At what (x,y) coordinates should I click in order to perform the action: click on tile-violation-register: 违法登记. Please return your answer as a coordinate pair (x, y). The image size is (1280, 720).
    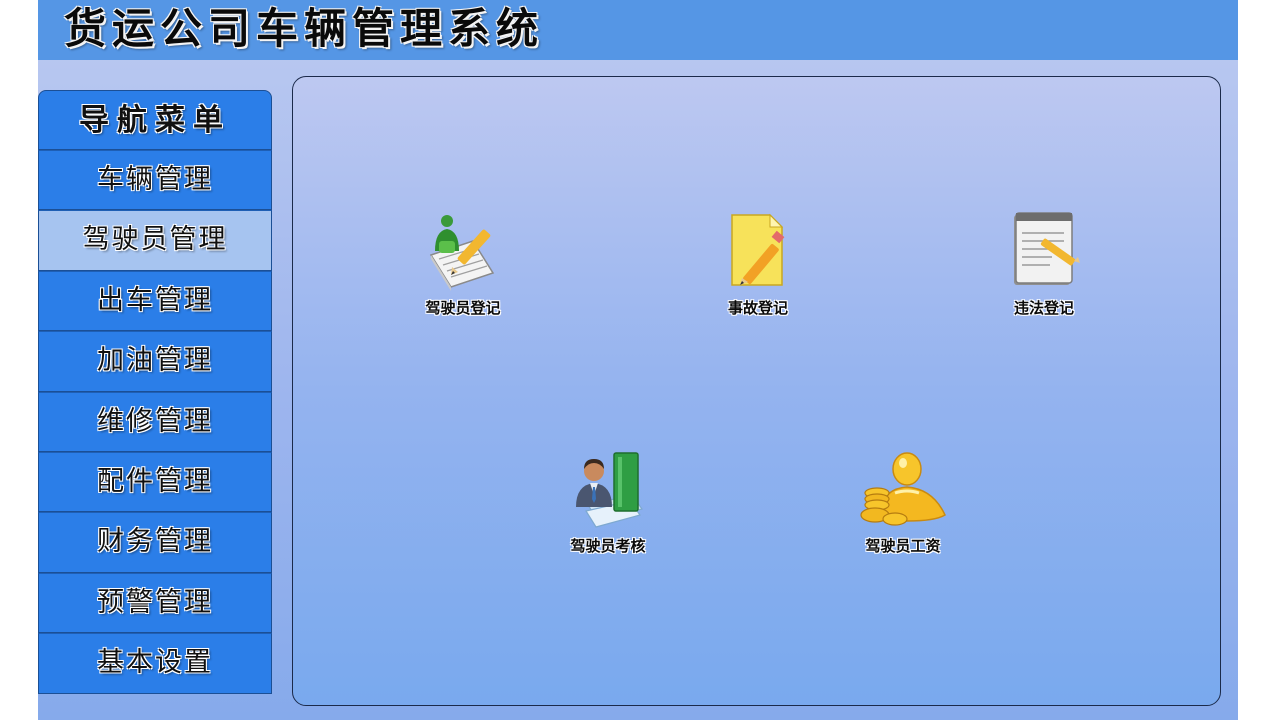
    Looking at the image, I should click on (1044, 264).